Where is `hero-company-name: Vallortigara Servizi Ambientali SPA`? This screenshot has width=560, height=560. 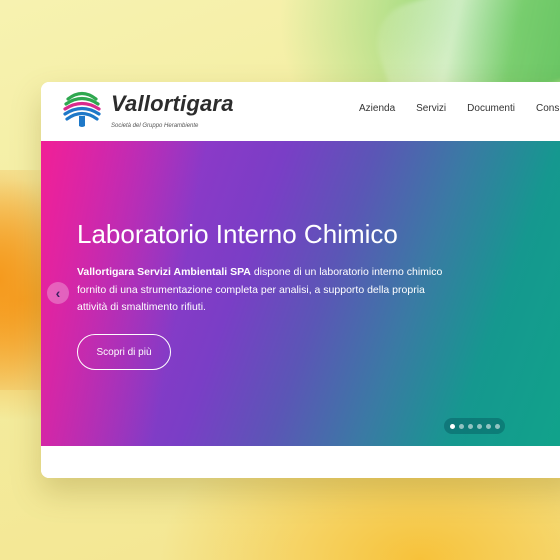 hero-company-name: Vallortigara Servizi Ambientali SPA is located at coordinates (164, 272).